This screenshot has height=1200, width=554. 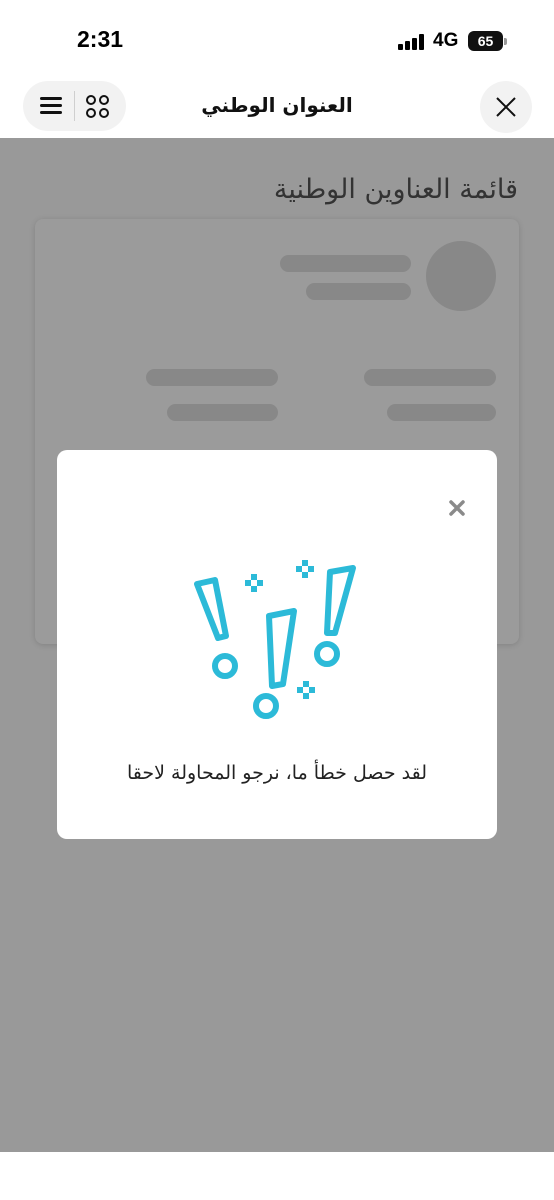 I want to click on signal-icon, so click(x=412, y=42).